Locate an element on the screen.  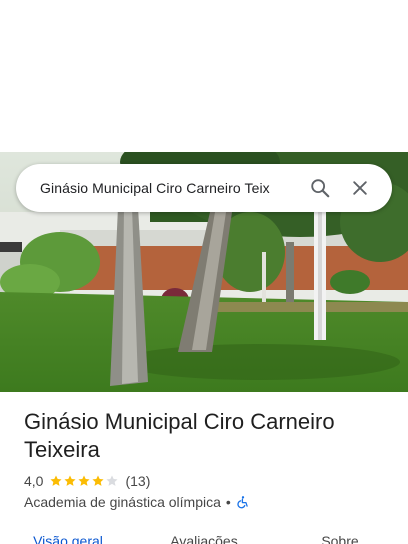
review-count: (13) is located at coordinates (137, 481).